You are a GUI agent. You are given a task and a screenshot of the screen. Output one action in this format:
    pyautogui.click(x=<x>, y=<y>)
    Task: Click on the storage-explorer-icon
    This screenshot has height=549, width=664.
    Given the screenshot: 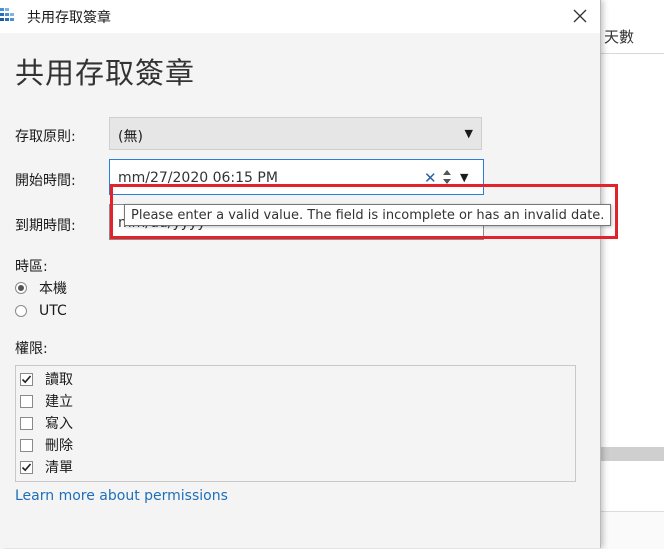 What is the action you would take?
    pyautogui.click(x=7, y=14)
    